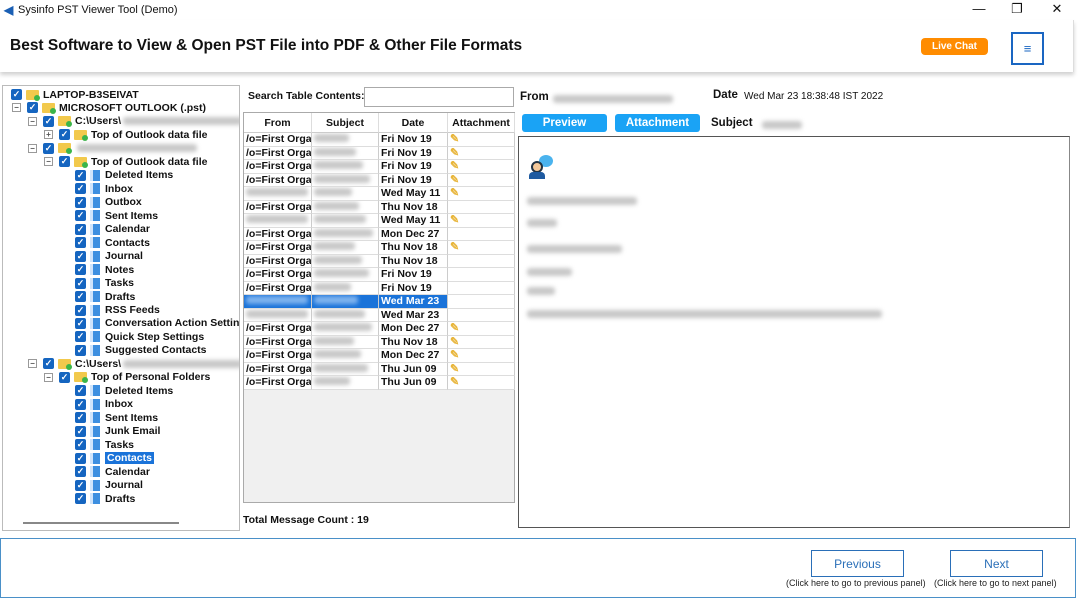 The image size is (1078, 600). I want to click on tree-item: − ✓ MICROSOFT OUTLOOK (.pst), so click(109, 107).